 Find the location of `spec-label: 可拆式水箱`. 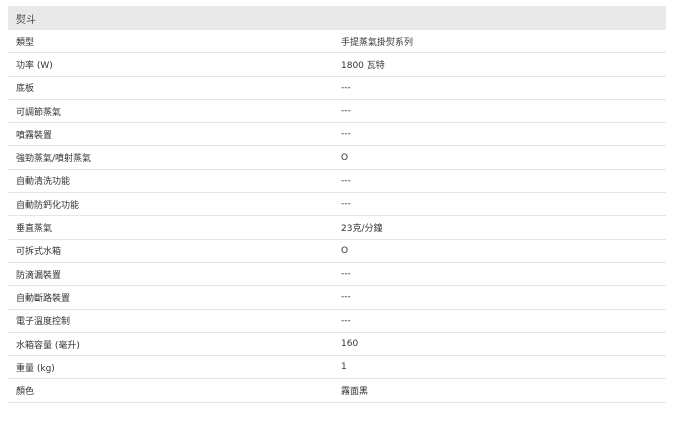

spec-label: 可拆式水箱 is located at coordinates (39, 252).